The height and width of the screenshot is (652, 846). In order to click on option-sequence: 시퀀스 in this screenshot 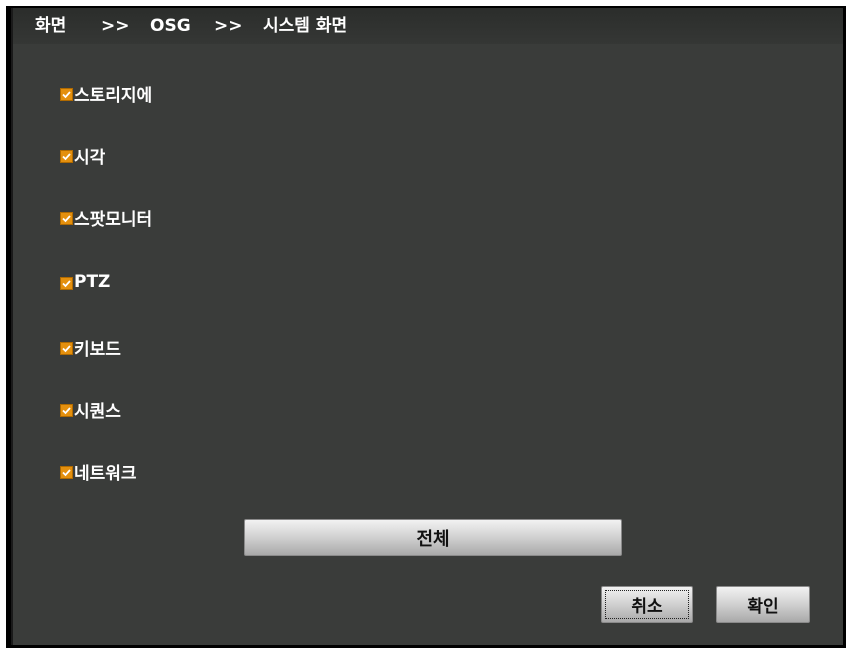, I will do `click(90, 409)`.